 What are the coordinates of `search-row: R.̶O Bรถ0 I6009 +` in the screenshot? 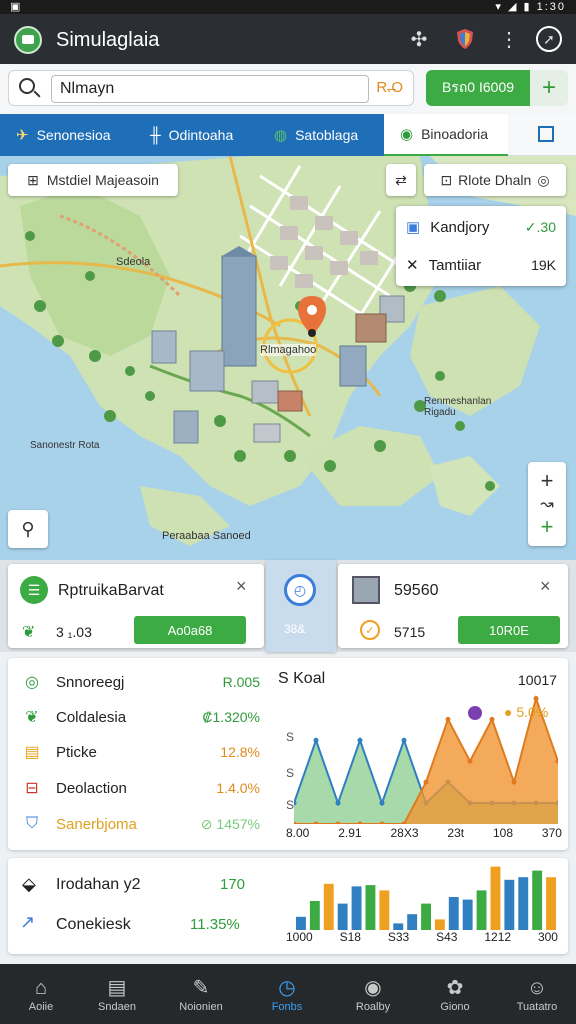 It's located at (288, 89).